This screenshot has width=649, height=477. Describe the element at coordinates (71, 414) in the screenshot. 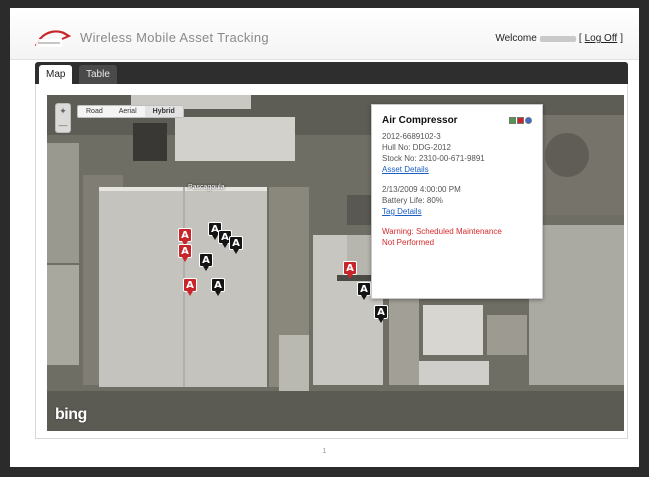

I see `bing-logo: bing` at that location.